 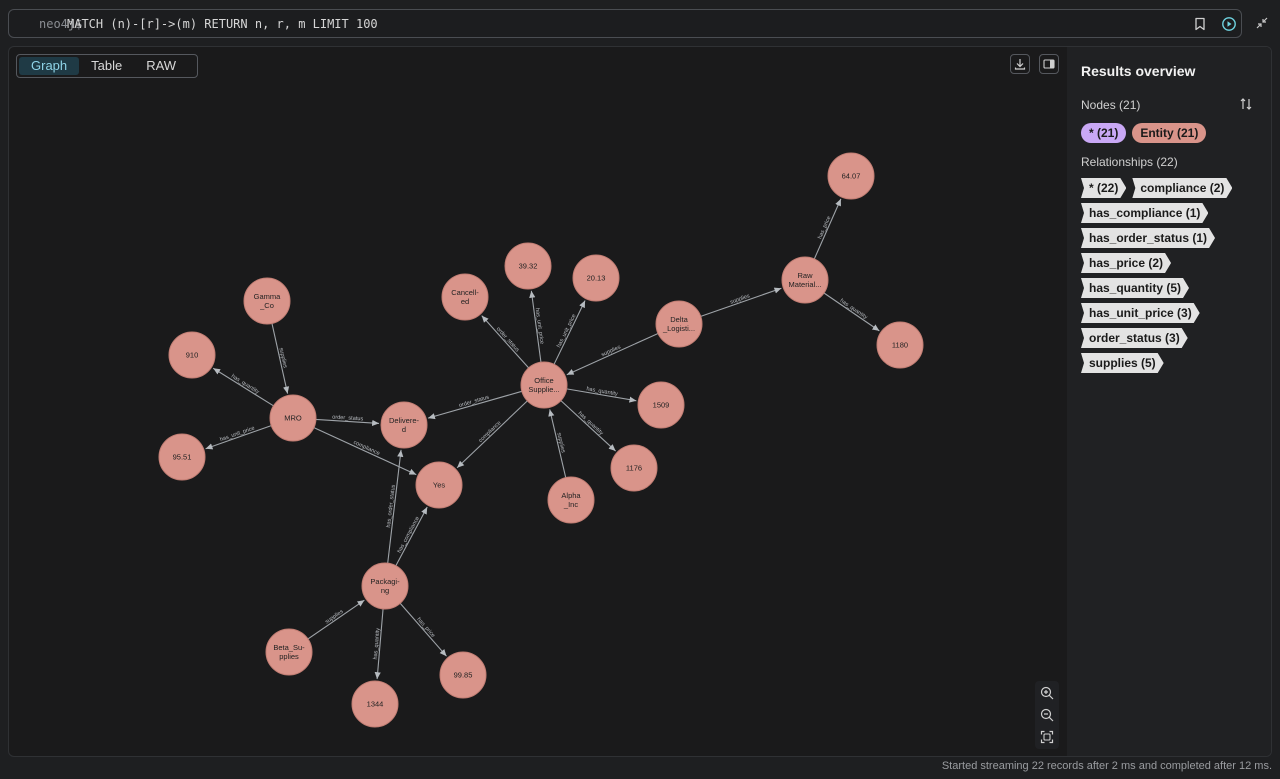 I want to click on graph-node: 1176, so click(x=634, y=468).